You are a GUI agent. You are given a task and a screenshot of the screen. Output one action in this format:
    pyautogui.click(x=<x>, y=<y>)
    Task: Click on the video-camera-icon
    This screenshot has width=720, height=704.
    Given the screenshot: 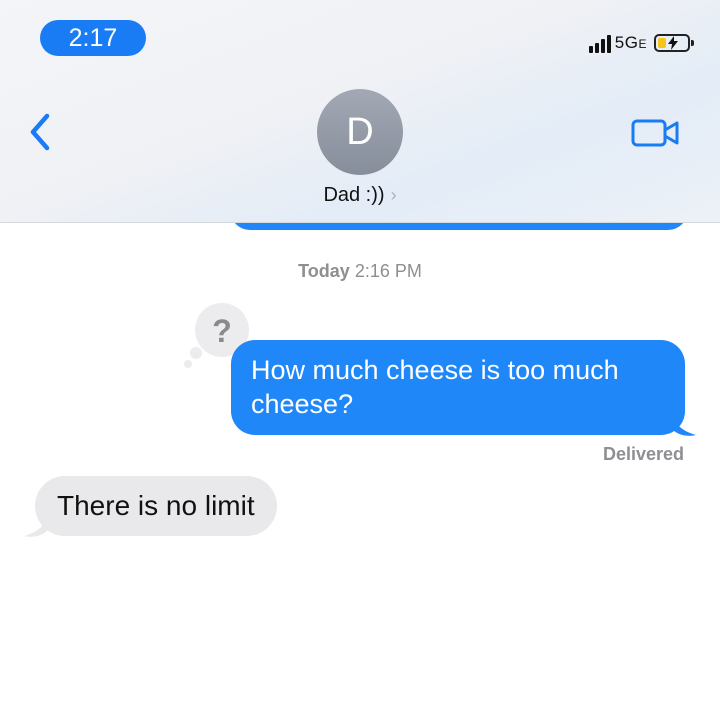 What is the action you would take?
    pyautogui.click(x=656, y=133)
    